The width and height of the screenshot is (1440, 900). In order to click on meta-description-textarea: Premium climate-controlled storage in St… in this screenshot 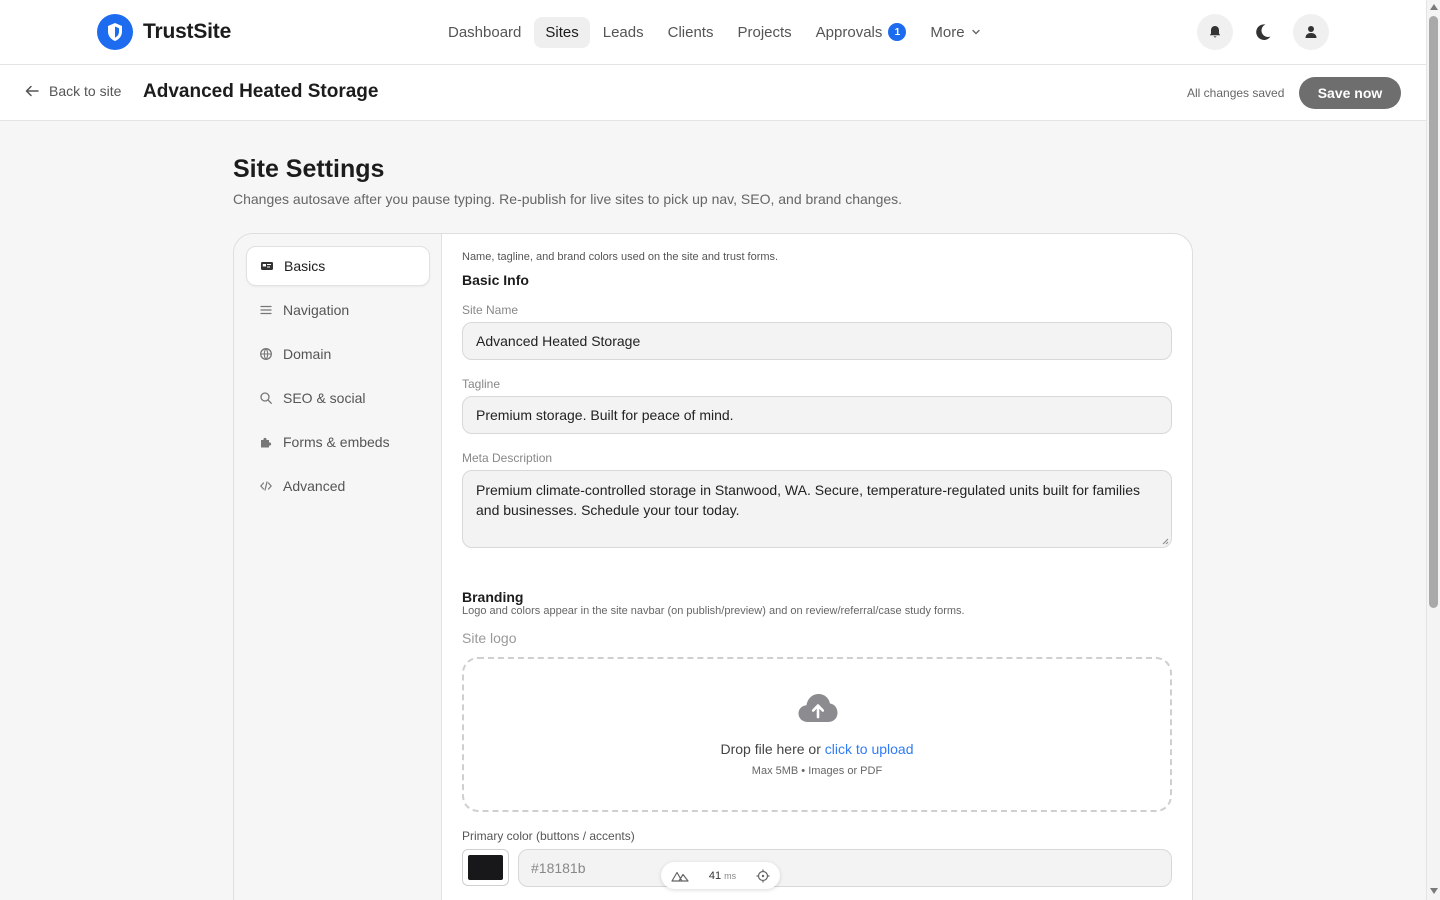, I will do `click(817, 509)`.